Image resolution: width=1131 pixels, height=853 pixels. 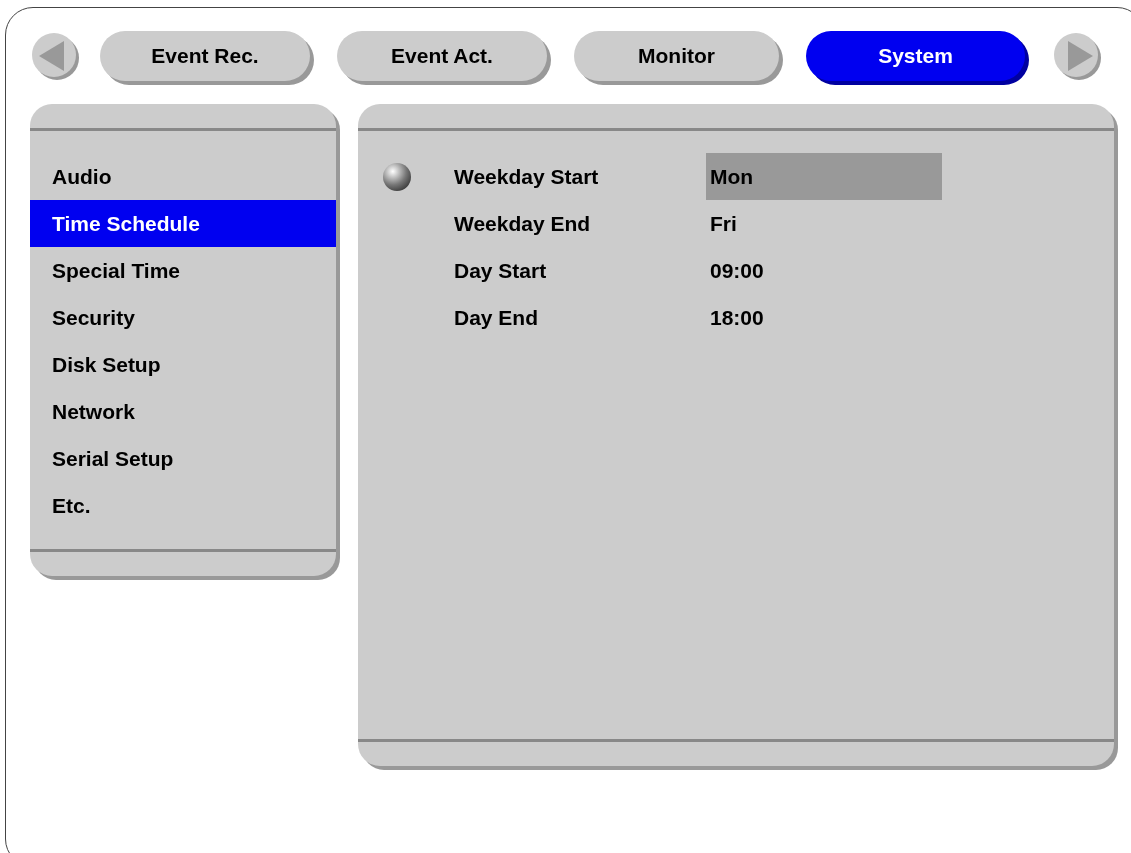 I want to click on sidebar-item: Security, so click(x=183, y=317).